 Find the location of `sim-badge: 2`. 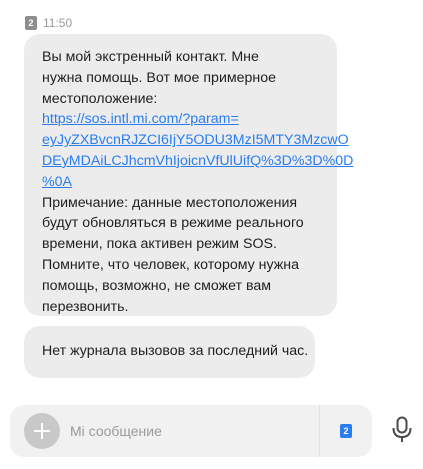

sim-badge: 2 is located at coordinates (31, 23).